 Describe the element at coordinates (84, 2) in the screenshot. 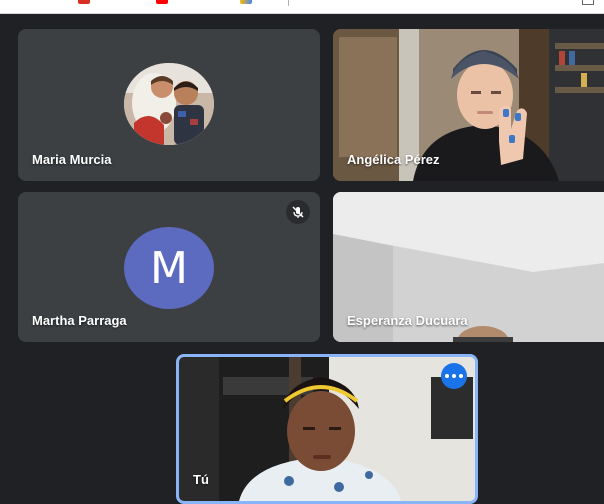

I see `tab-favicon-icon` at that location.